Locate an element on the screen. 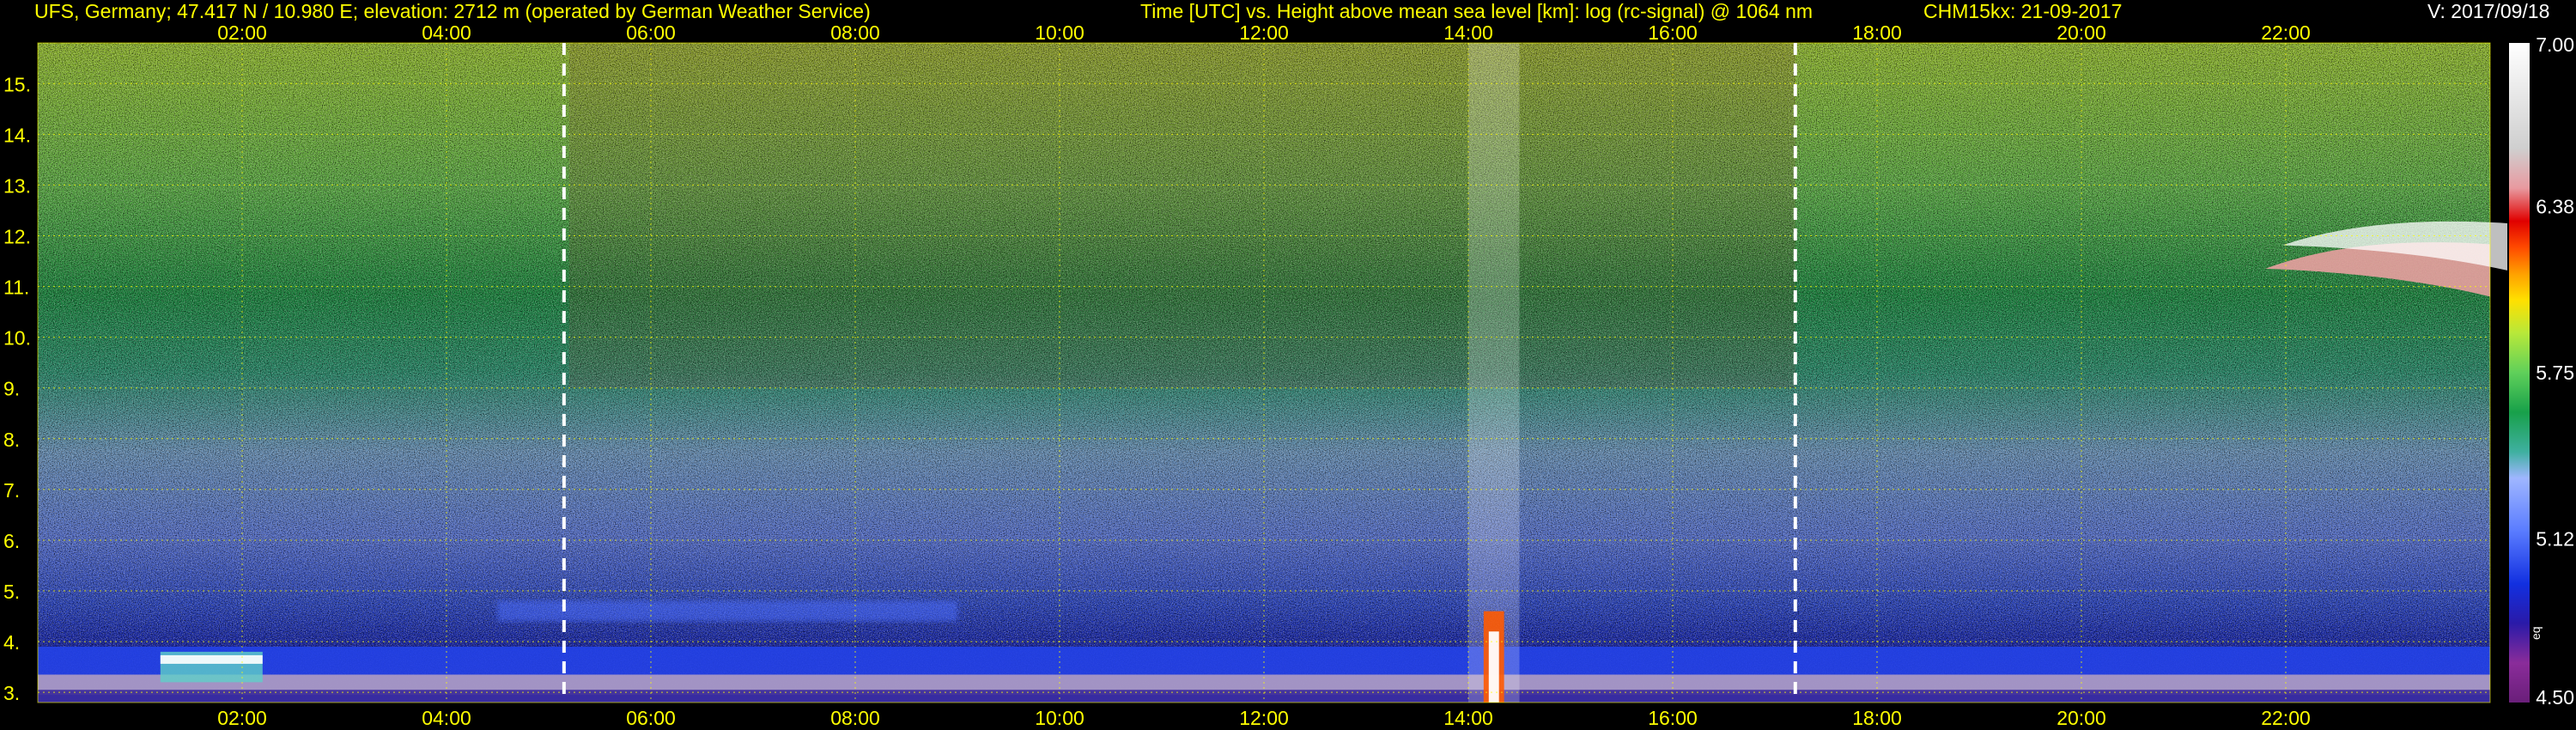 The height and width of the screenshot is (730, 2576). colorbar-gradient is located at coordinates (2519, 373).